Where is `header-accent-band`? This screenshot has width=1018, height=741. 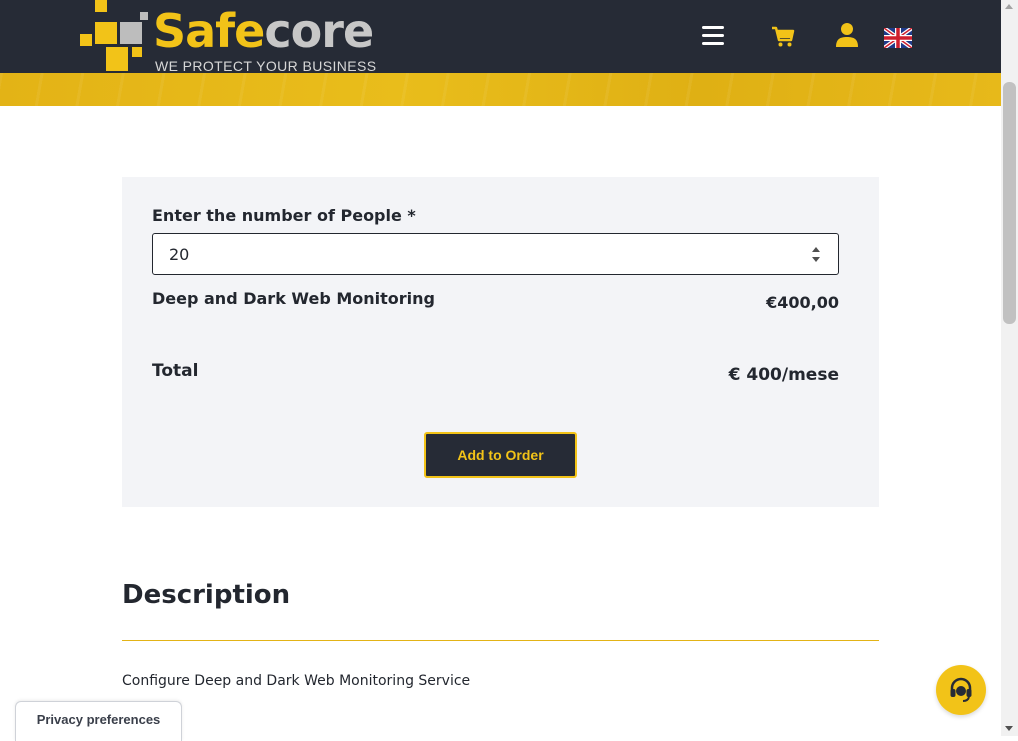 header-accent-band is located at coordinates (500, 89).